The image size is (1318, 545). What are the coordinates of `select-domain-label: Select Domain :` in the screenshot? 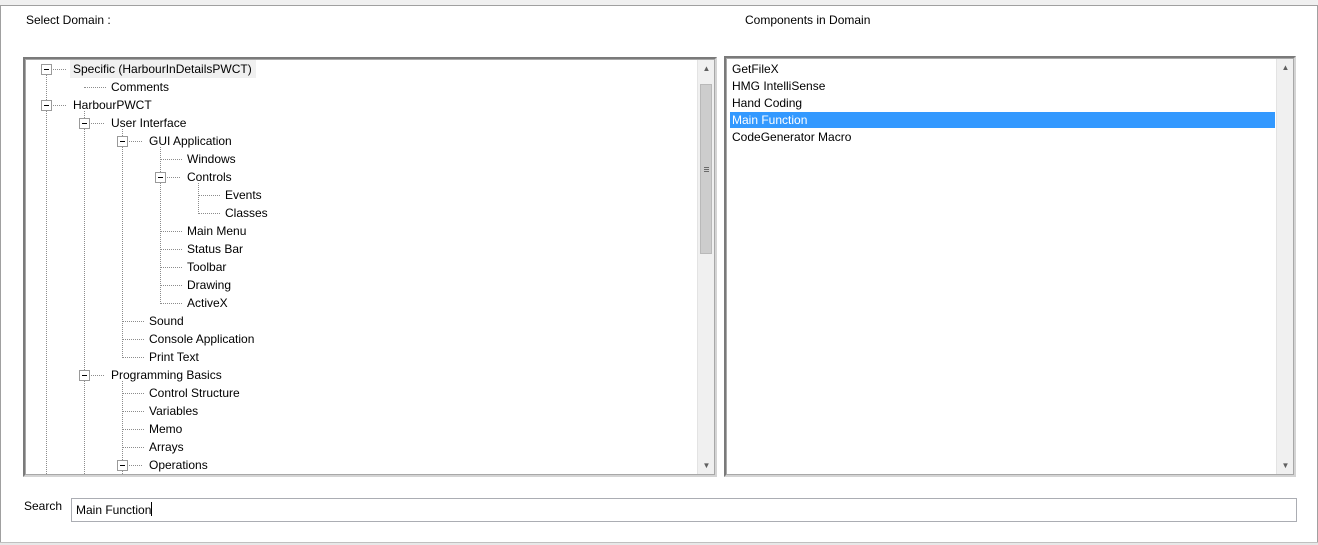 It's located at (68, 20).